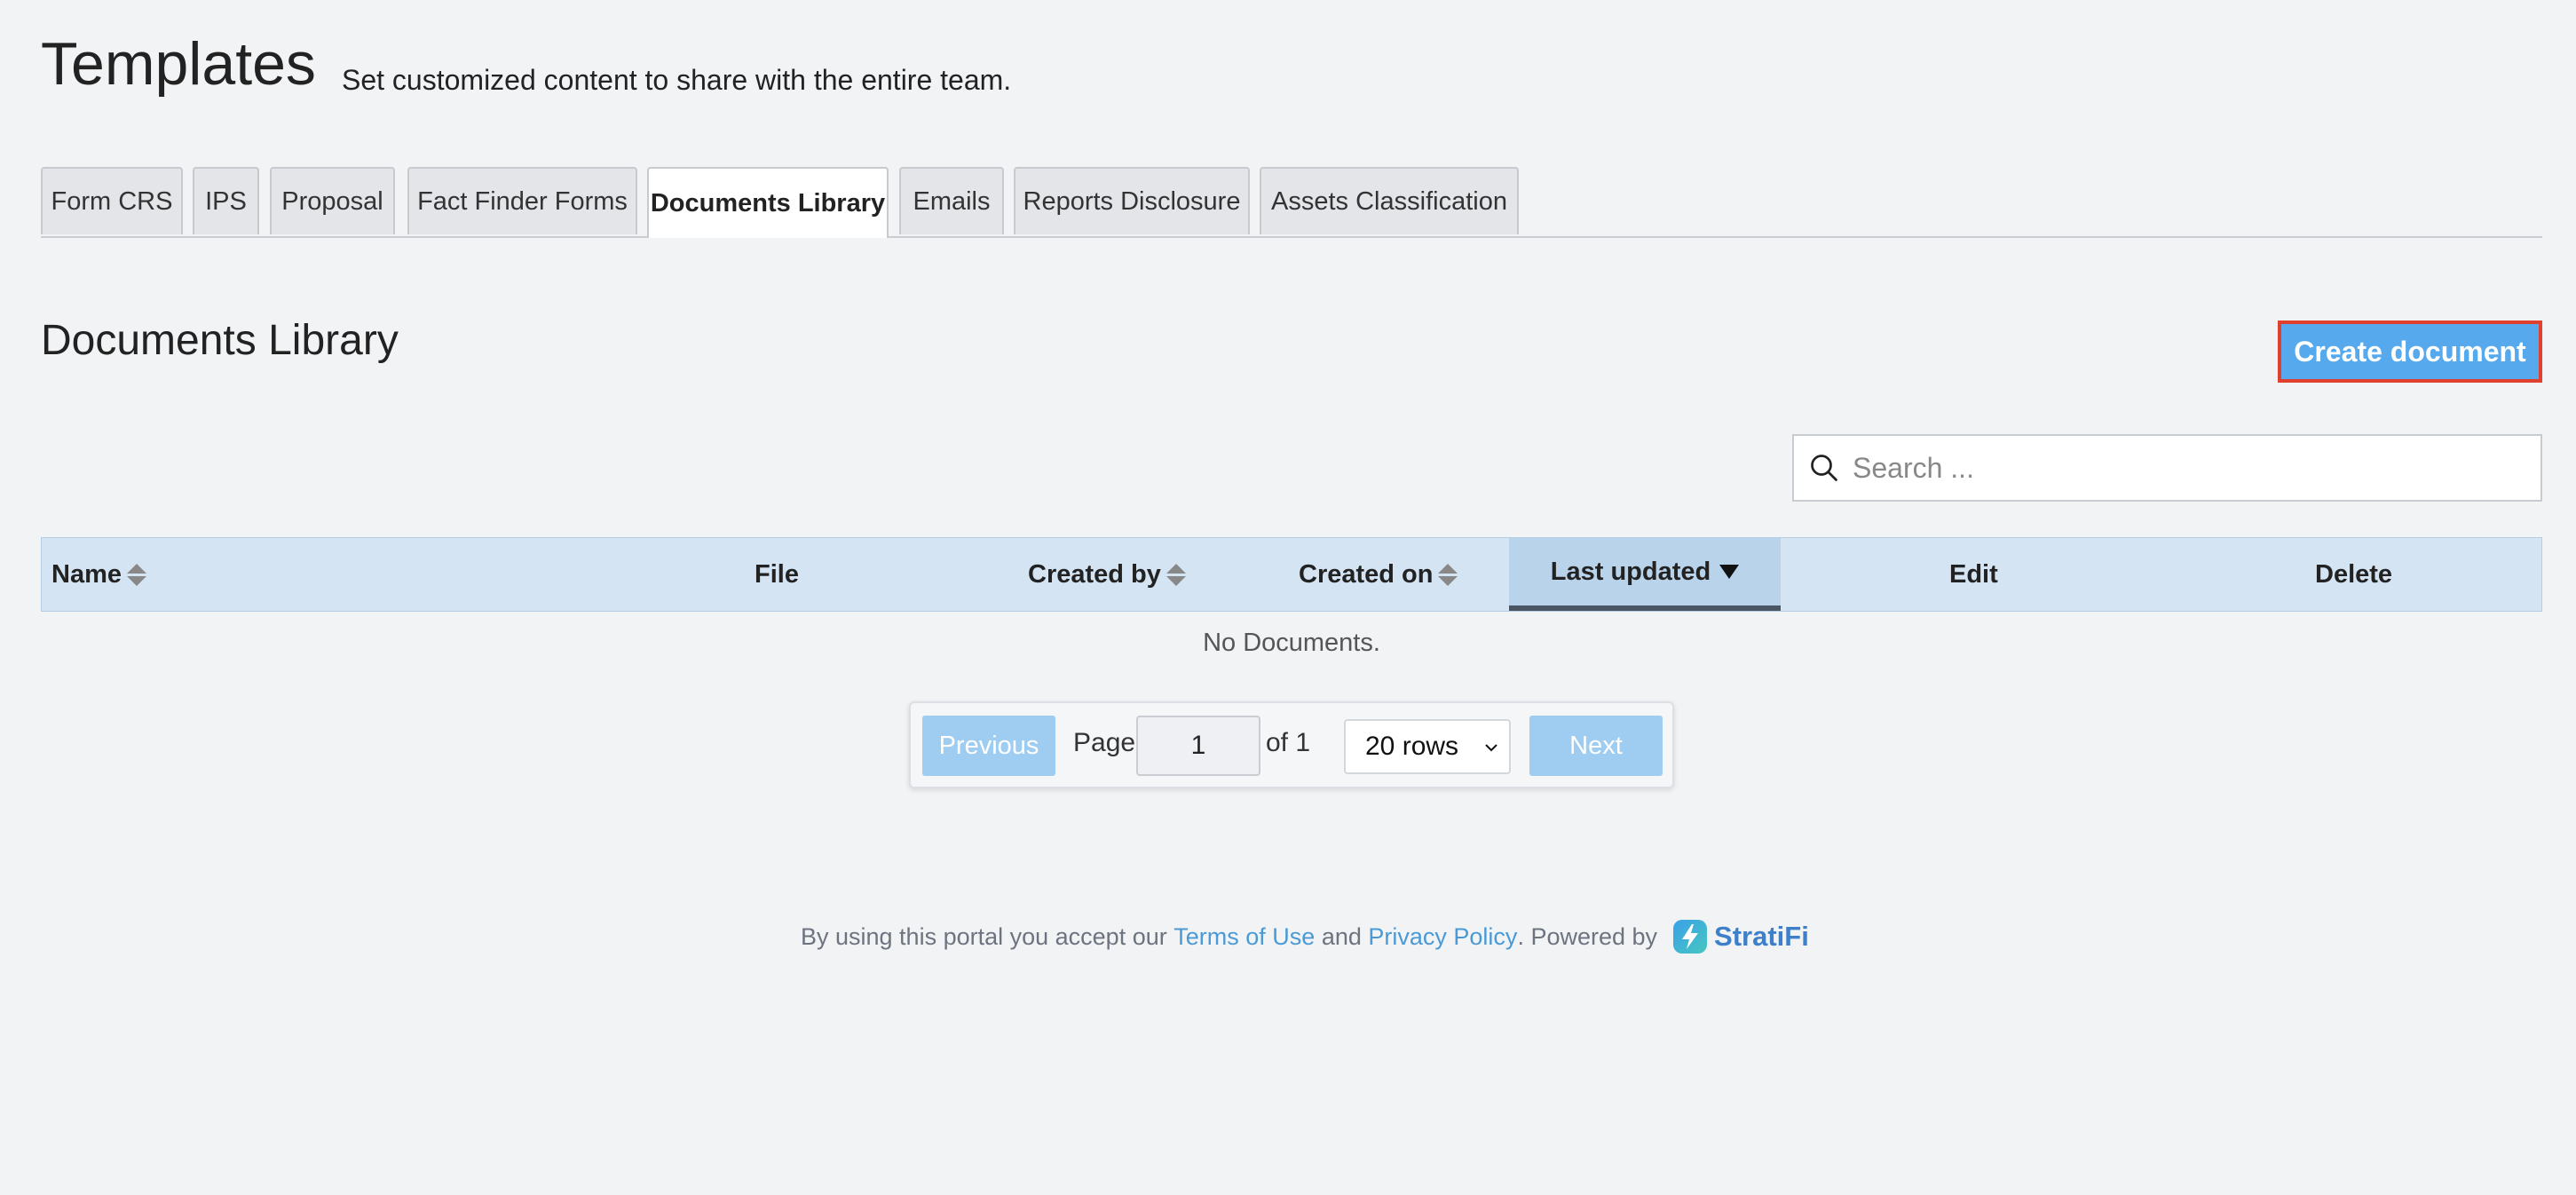 The height and width of the screenshot is (1195, 2576). Describe the element at coordinates (1761, 936) in the screenshot. I see `brand-name: StratiFi` at that location.